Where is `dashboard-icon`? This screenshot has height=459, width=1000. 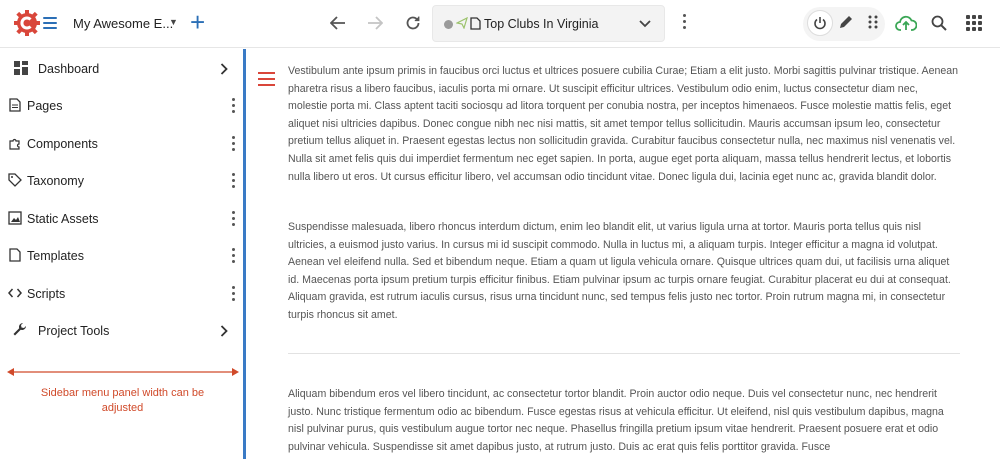 dashboard-icon is located at coordinates (21, 68).